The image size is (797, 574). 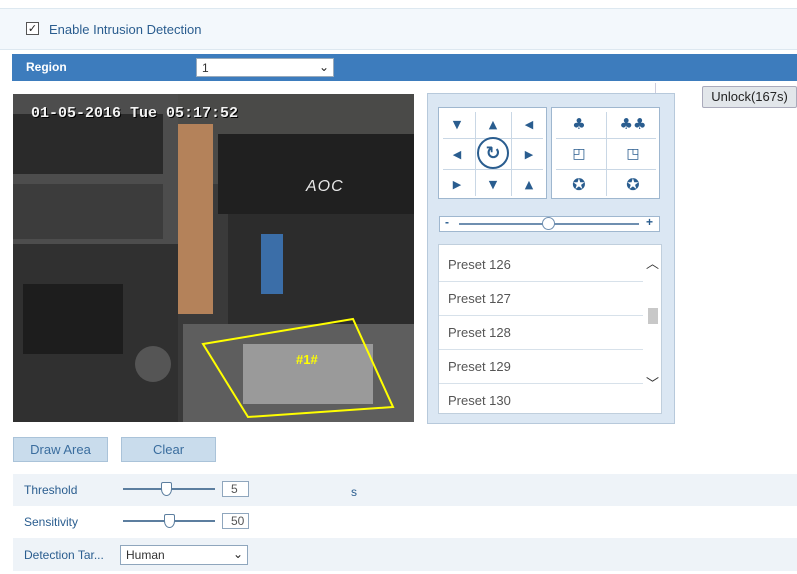 I want to click on ptz-speed-slider: - +, so click(x=549, y=223).